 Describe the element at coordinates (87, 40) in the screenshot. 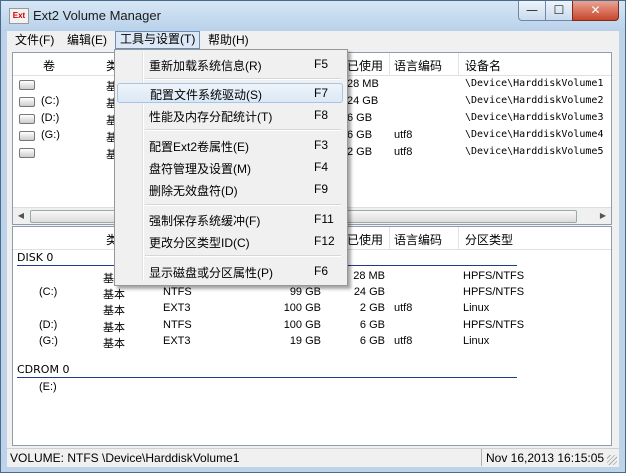

I see `menu-edit: 编辑(E)` at that location.